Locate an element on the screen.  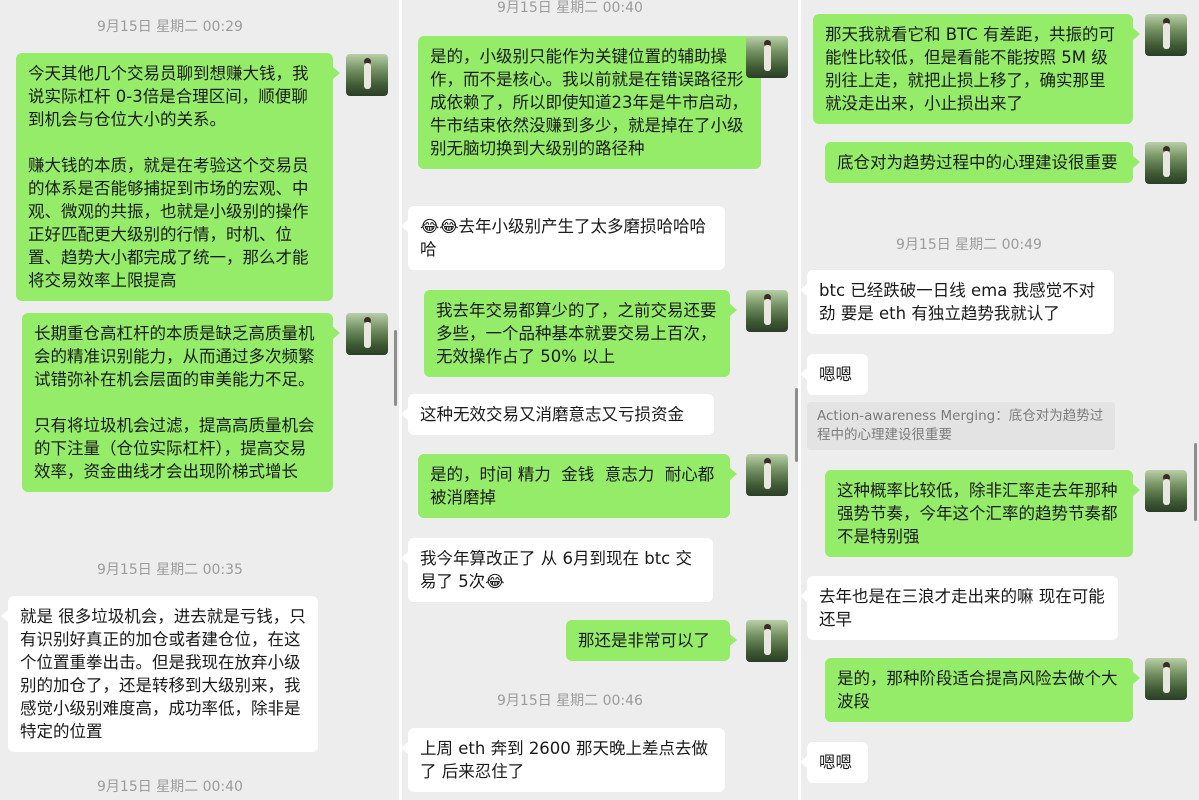
timestamp: 9月15日 星期二 00:46 is located at coordinates (570, 701).